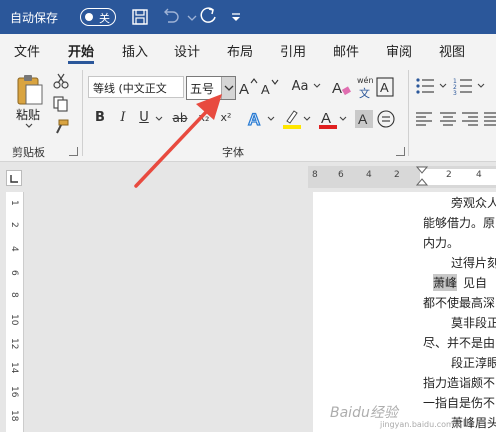 Image resolution: width=496 pixels, height=432 pixels. What do you see at coordinates (473, 323) in the screenshot?
I see `doc-line: 莫非段正` at bounding box center [473, 323].